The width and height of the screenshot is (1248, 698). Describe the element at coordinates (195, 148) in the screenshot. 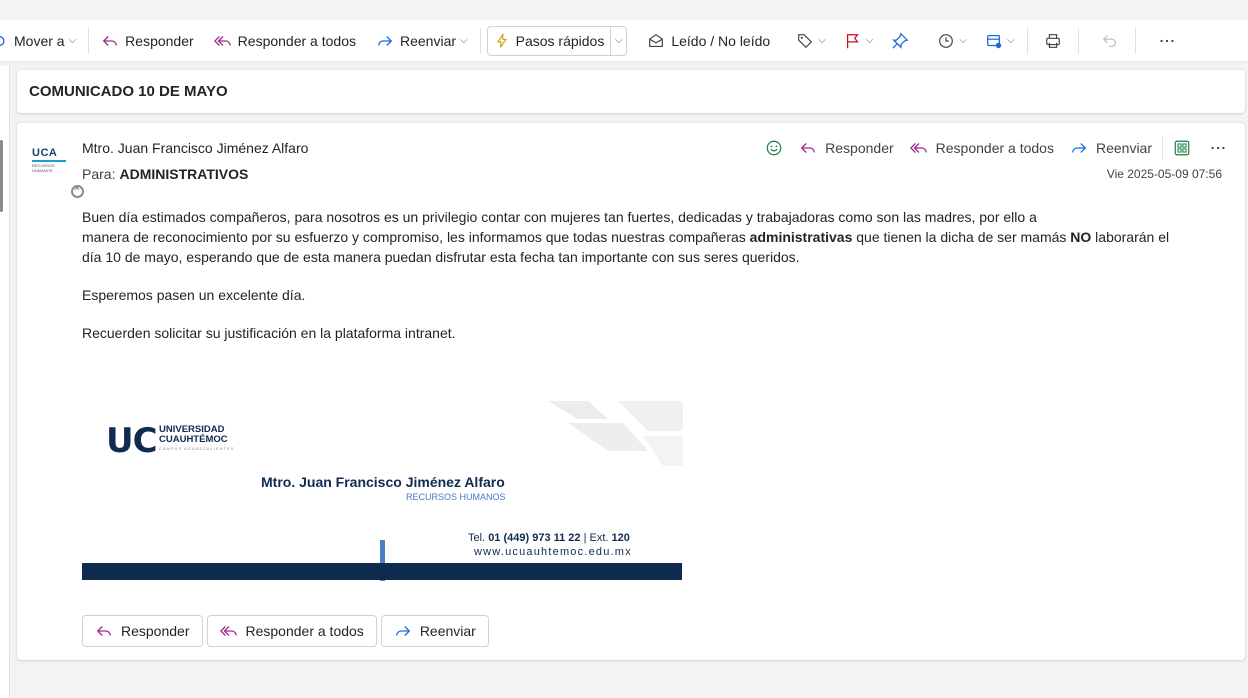

I see `sender-name: Mtro. Juan Francisco Jiménez Alfaro` at that location.